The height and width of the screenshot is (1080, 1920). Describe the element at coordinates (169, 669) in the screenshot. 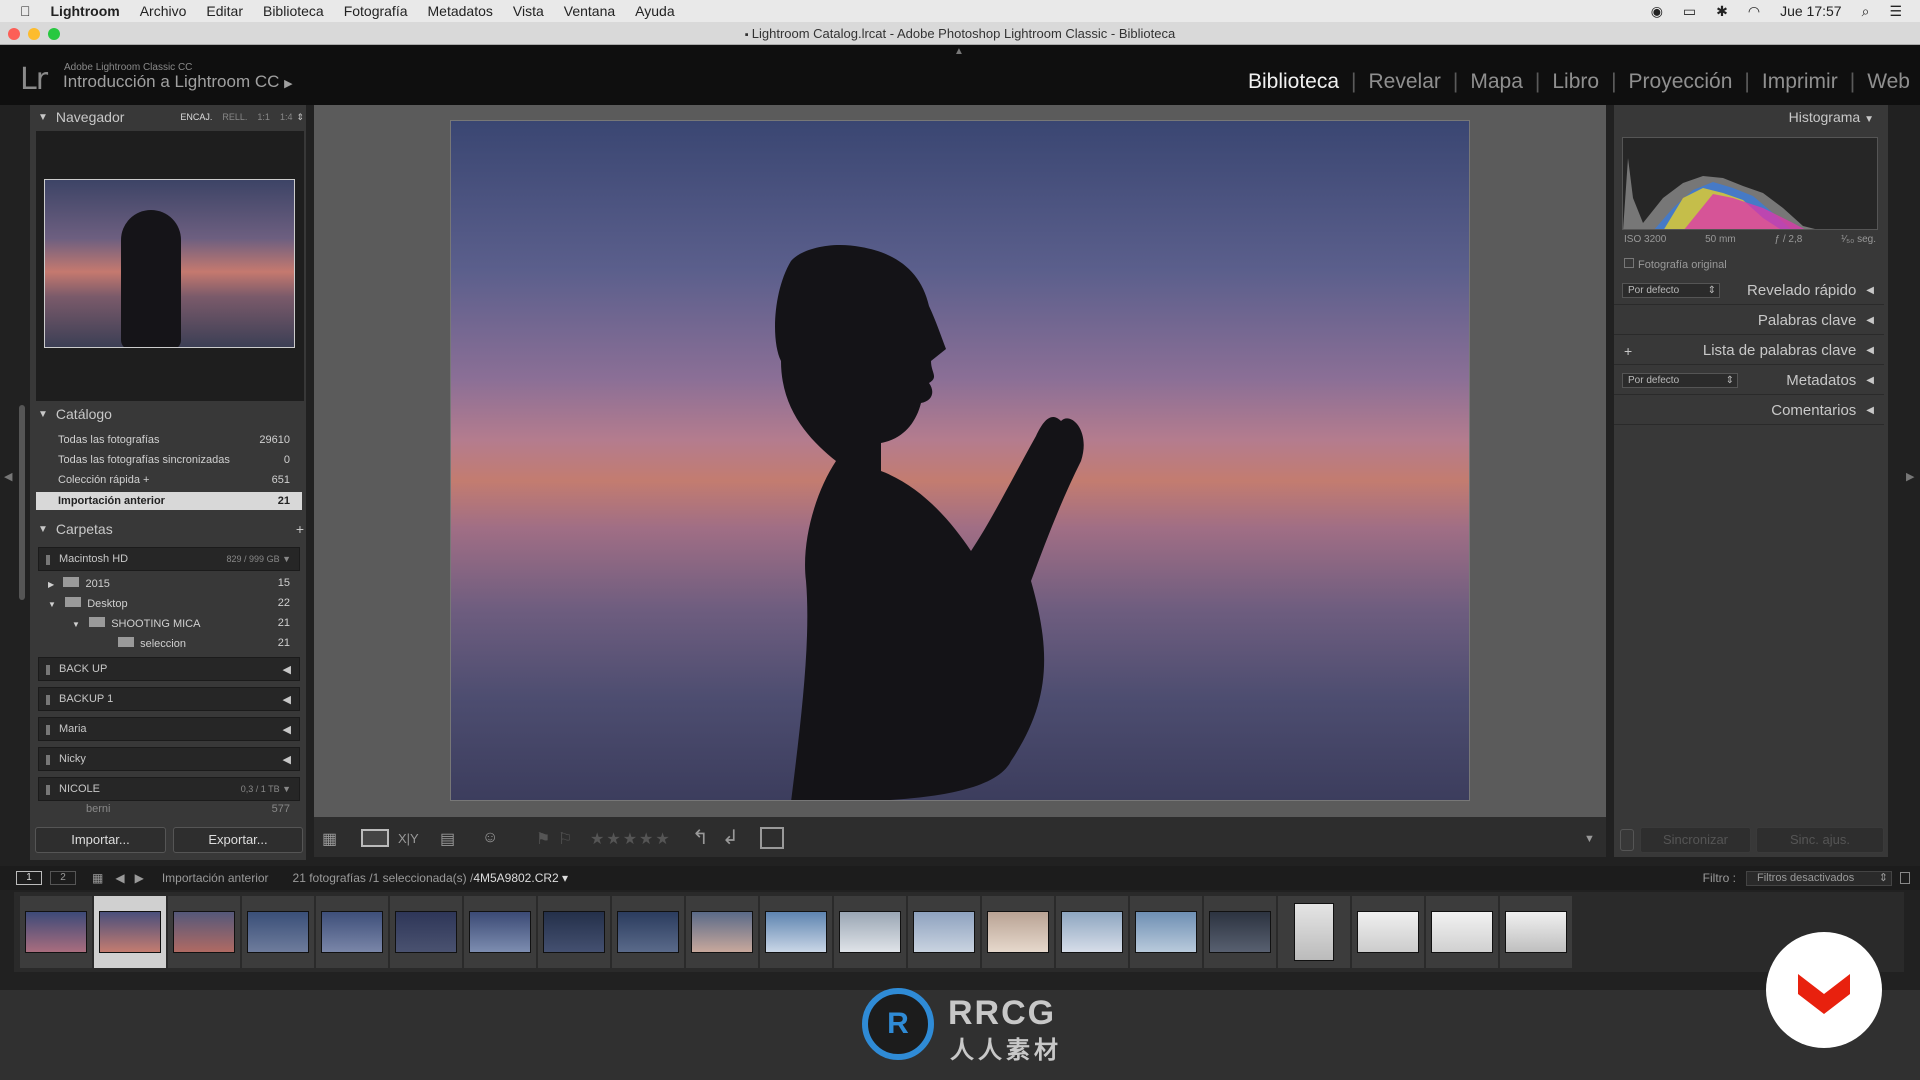

I see `volume-back-up: BACK UP ◀` at that location.